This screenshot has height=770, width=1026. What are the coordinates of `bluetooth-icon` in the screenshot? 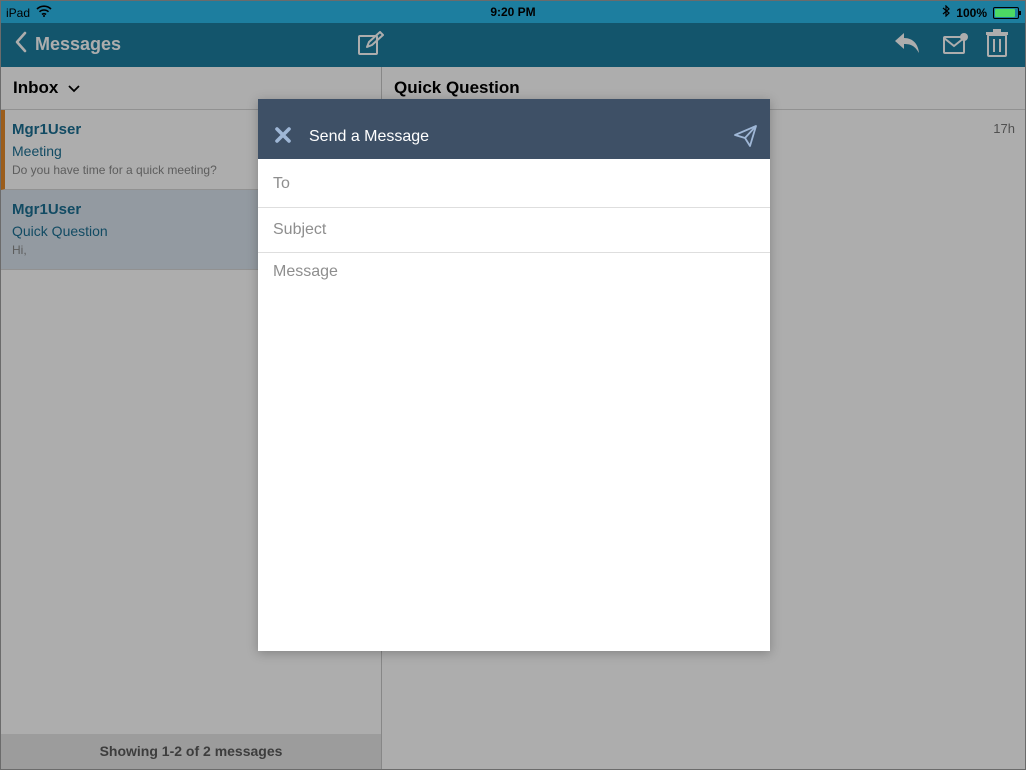 It's located at (946, 12).